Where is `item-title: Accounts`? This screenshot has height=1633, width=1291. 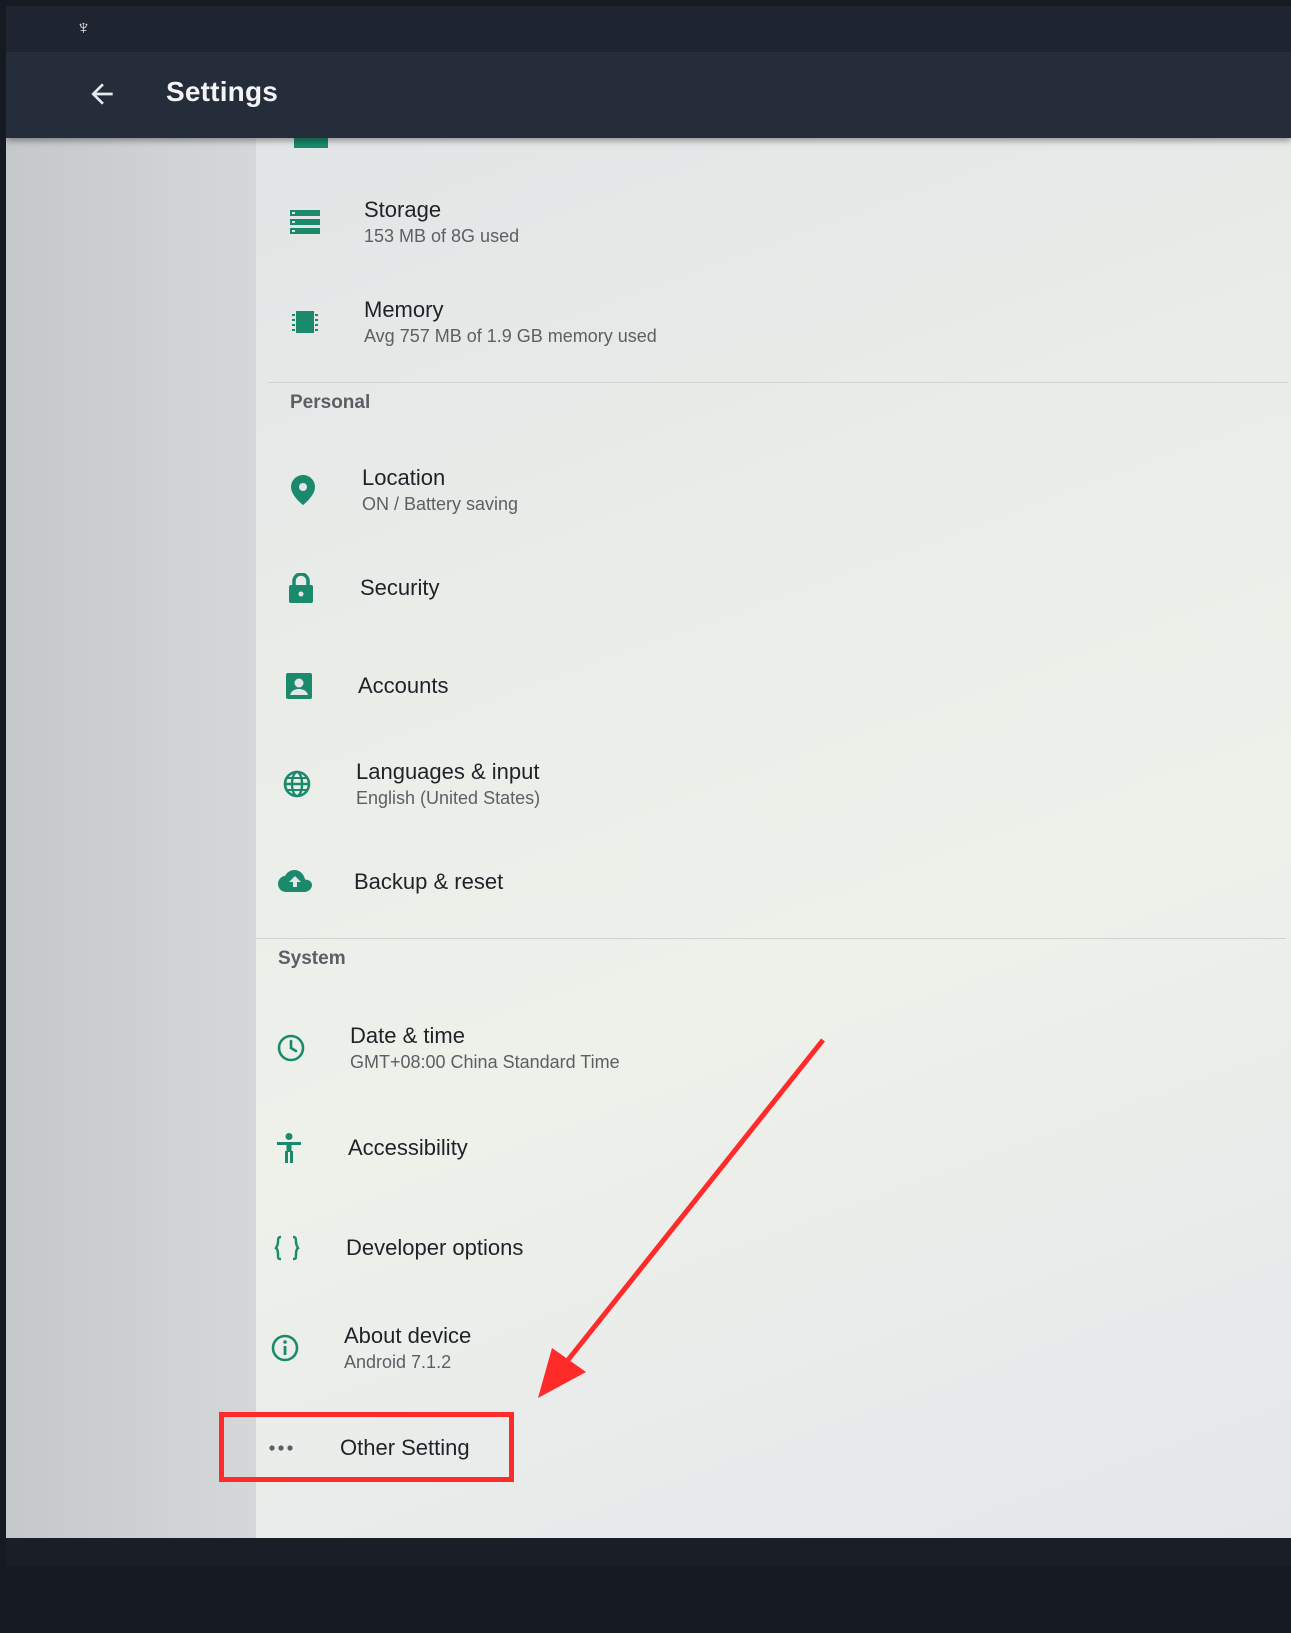 item-title: Accounts is located at coordinates (403, 685).